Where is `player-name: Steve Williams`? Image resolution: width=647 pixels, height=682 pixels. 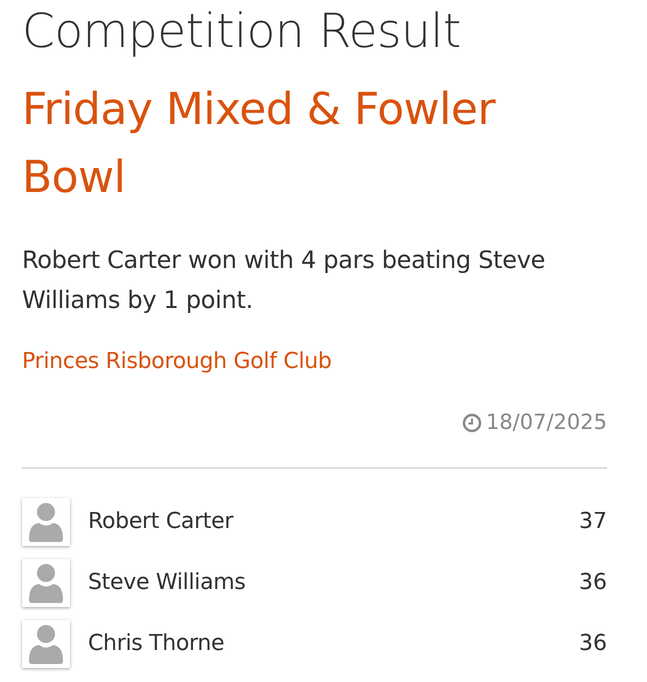
player-name: Steve Williams is located at coordinates (167, 583).